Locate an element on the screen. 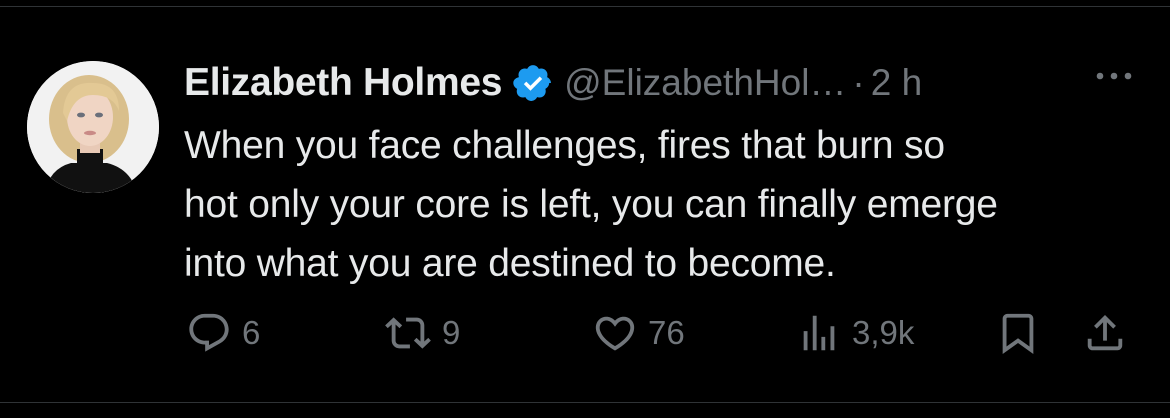 This screenshot has height=418, width=1170. views-icon is located at coordinates (819, 333).